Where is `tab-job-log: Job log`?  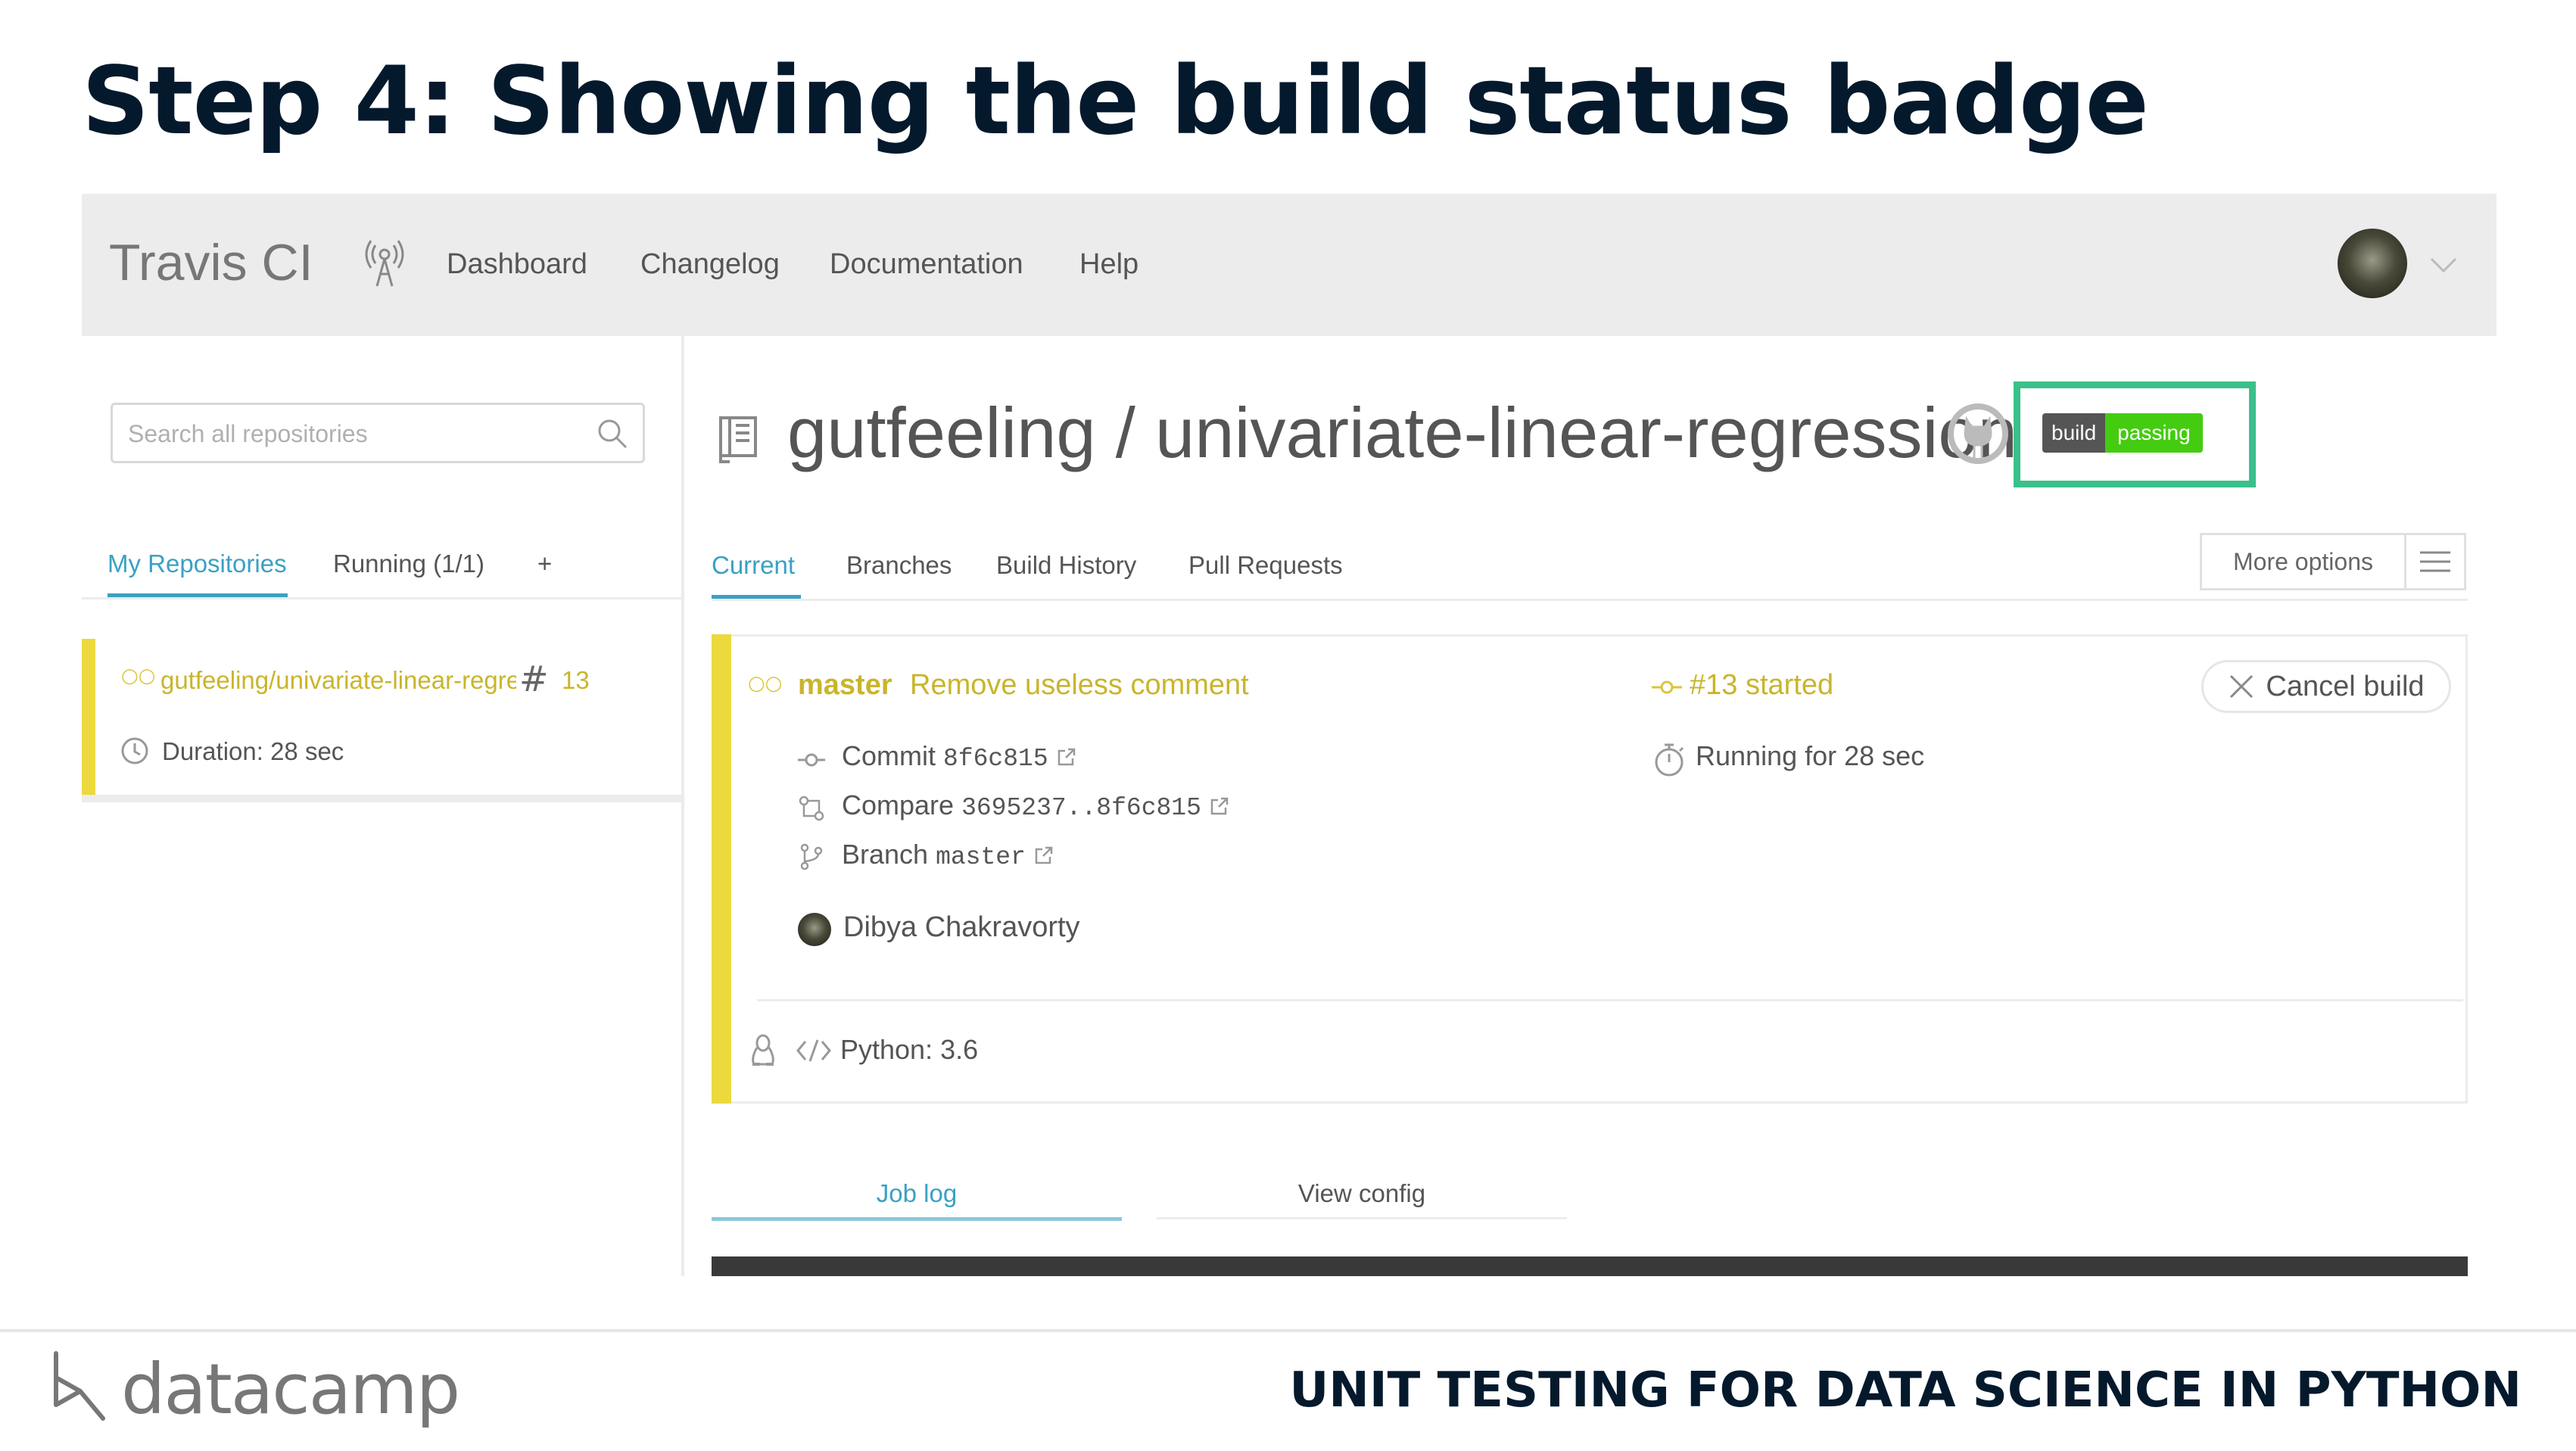 tab-job-log: Job log is located at coordinates (917, 1196).